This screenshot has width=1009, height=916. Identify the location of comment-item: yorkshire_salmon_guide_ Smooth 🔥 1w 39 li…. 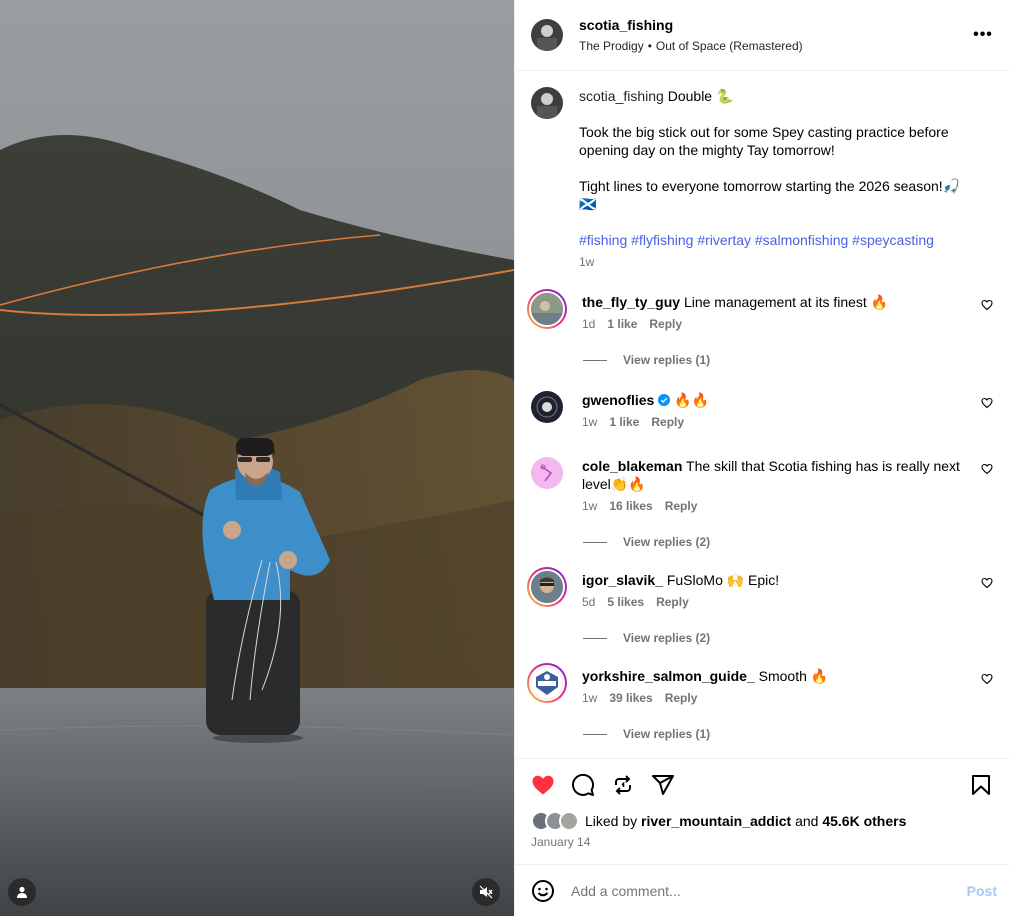
(760, 685).